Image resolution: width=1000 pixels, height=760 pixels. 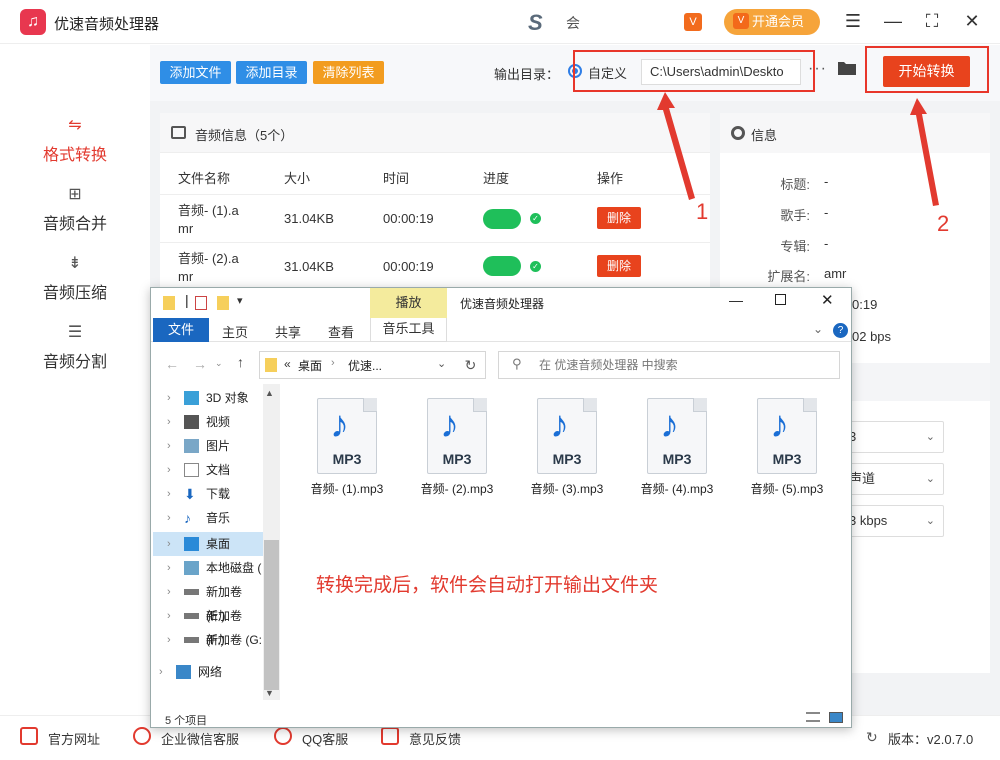 I want to click on sidebar-item-compress: ⇟ 音频压缩, so click(x=75, y=283).